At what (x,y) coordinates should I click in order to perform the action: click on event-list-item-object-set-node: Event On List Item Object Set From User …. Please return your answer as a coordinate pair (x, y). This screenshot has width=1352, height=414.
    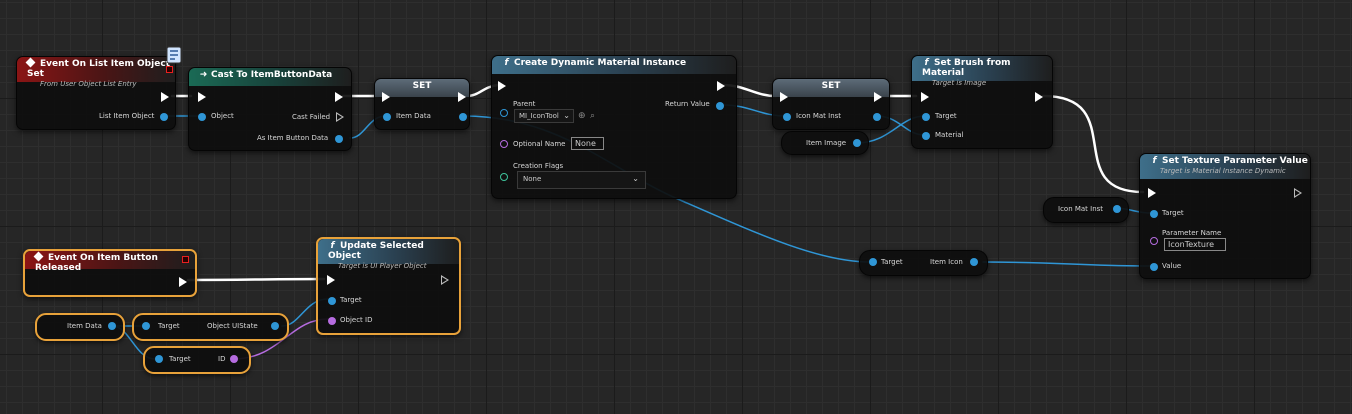
    Looking at the image, I should click on (96, 93).